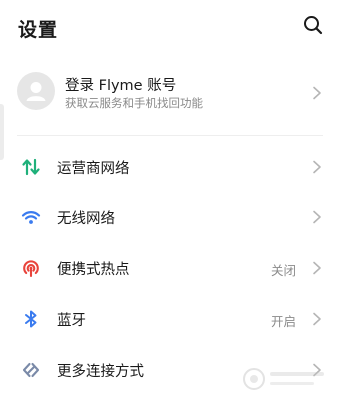 The image size is (340, 400). What do you see at coordinates (170, 370) in the screenshot?
I see `row-more-connections: 更多连接方式` at bounding box center [170, 370].